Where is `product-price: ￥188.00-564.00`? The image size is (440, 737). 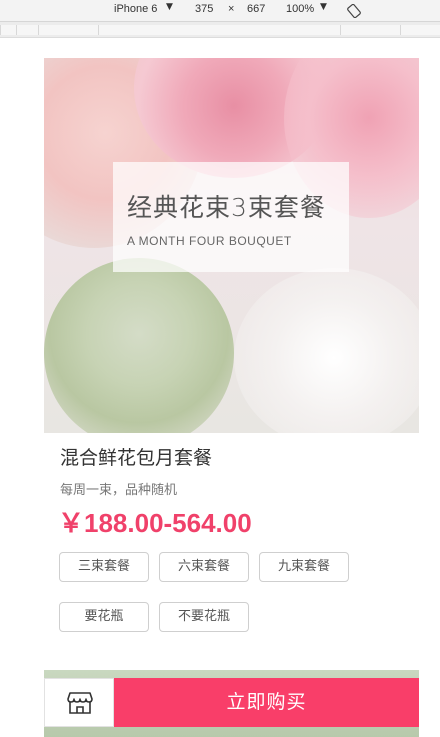
product-price: ￥188.00-564.00 is located at coordinates (155, 523).